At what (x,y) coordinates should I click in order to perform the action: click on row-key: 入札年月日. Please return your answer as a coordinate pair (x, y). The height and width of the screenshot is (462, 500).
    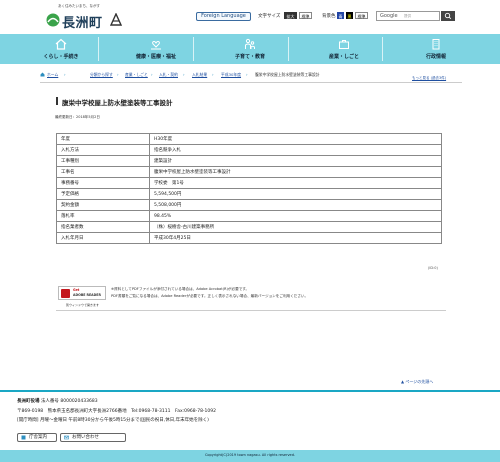
    Looking at the image, I should click on (103, 238).